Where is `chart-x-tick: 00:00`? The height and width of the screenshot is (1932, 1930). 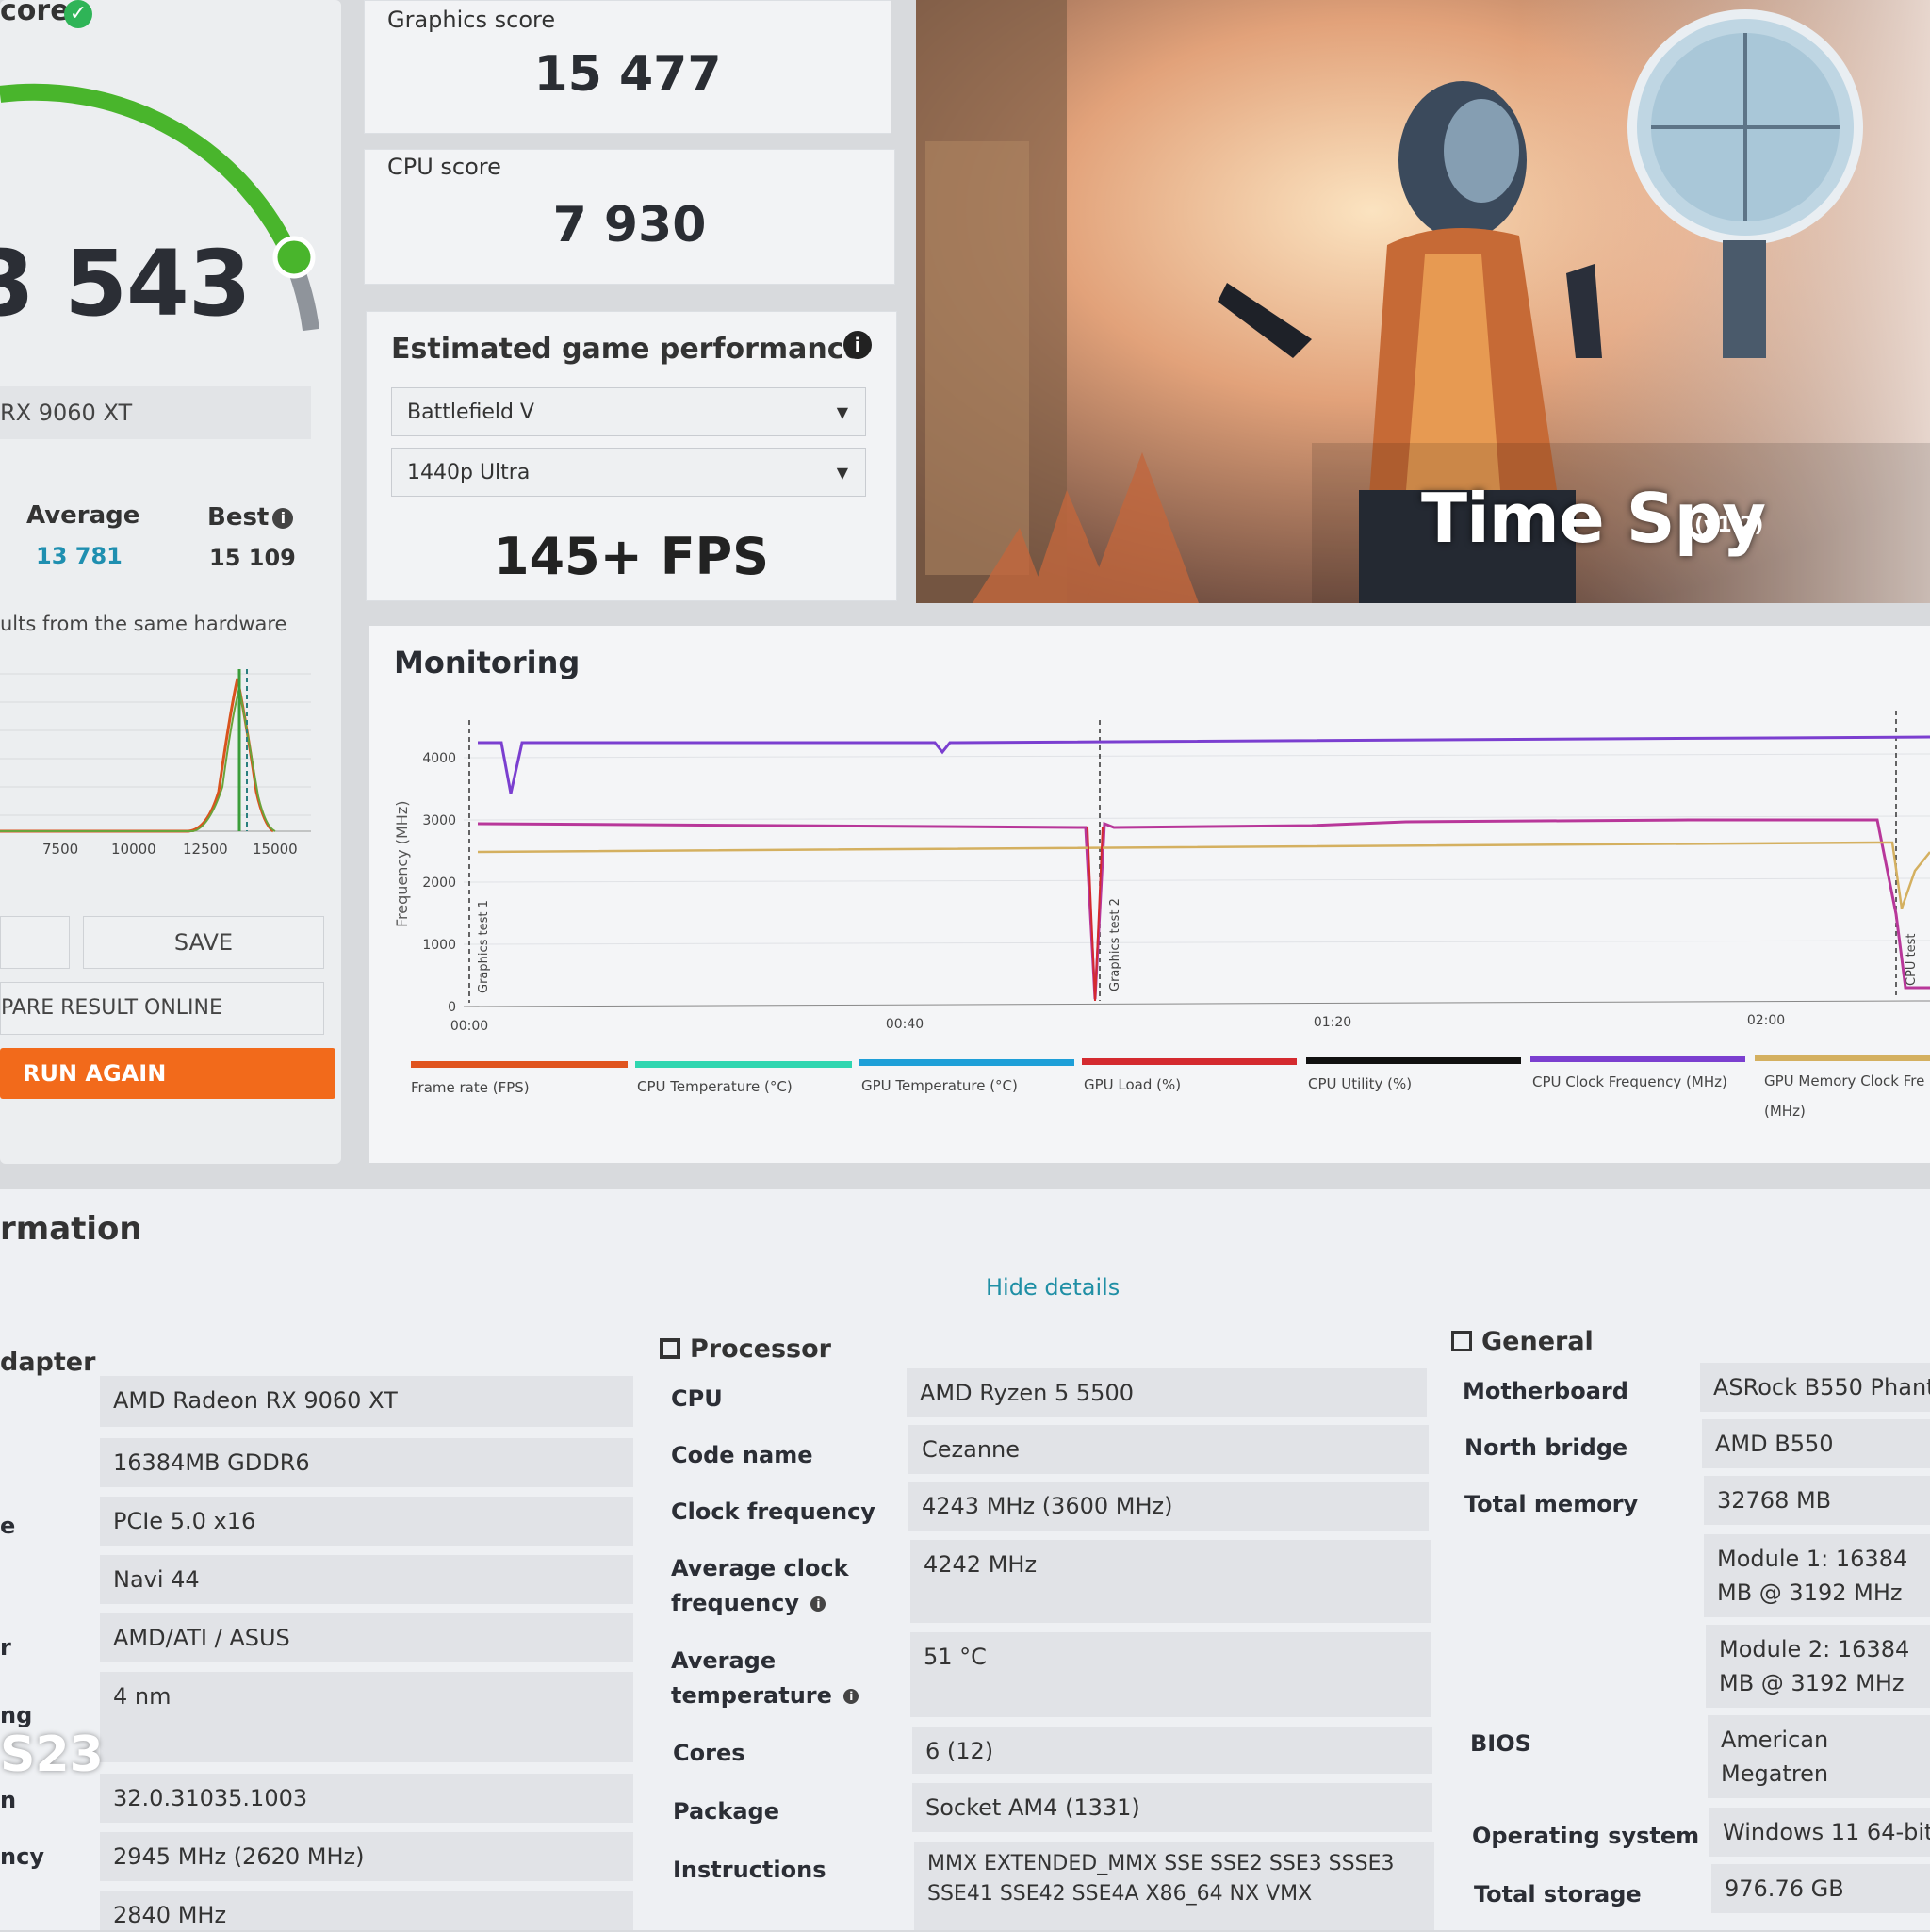 chart-x-tick: 00:00 is located at coordinates (469, 1026).